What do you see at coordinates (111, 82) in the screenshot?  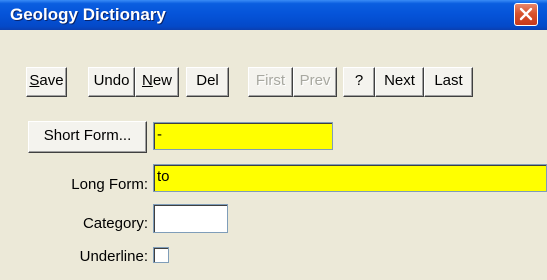 I see `undo-button: Undo` at bounding box center [111, 82].